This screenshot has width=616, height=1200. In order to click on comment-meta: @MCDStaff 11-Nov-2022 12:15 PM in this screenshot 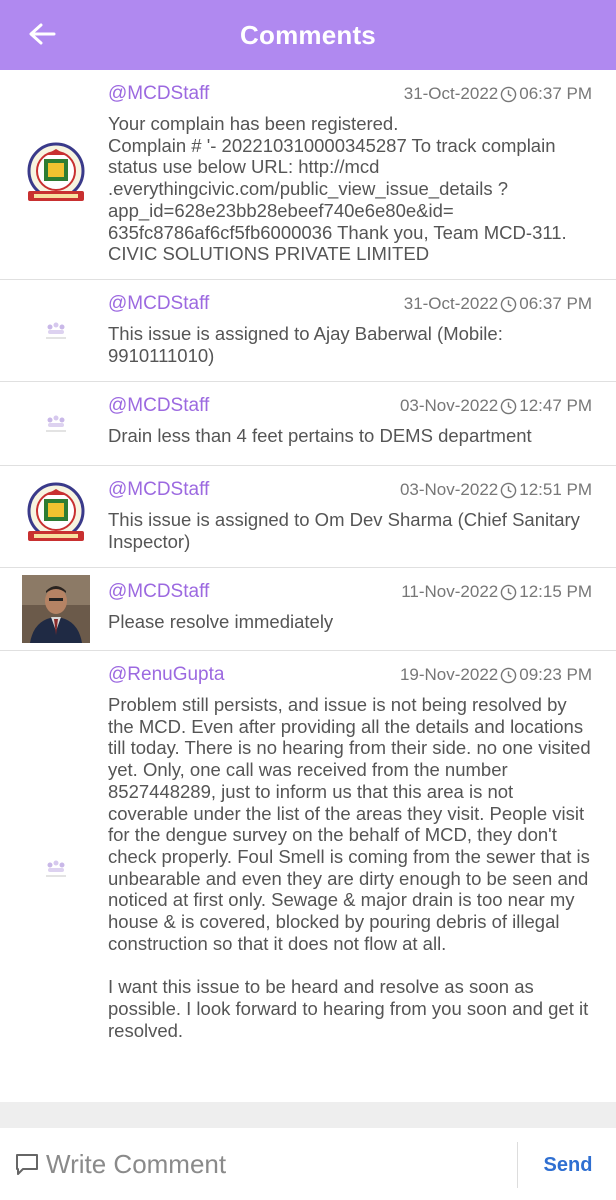, I will do `click(350, 592)`.